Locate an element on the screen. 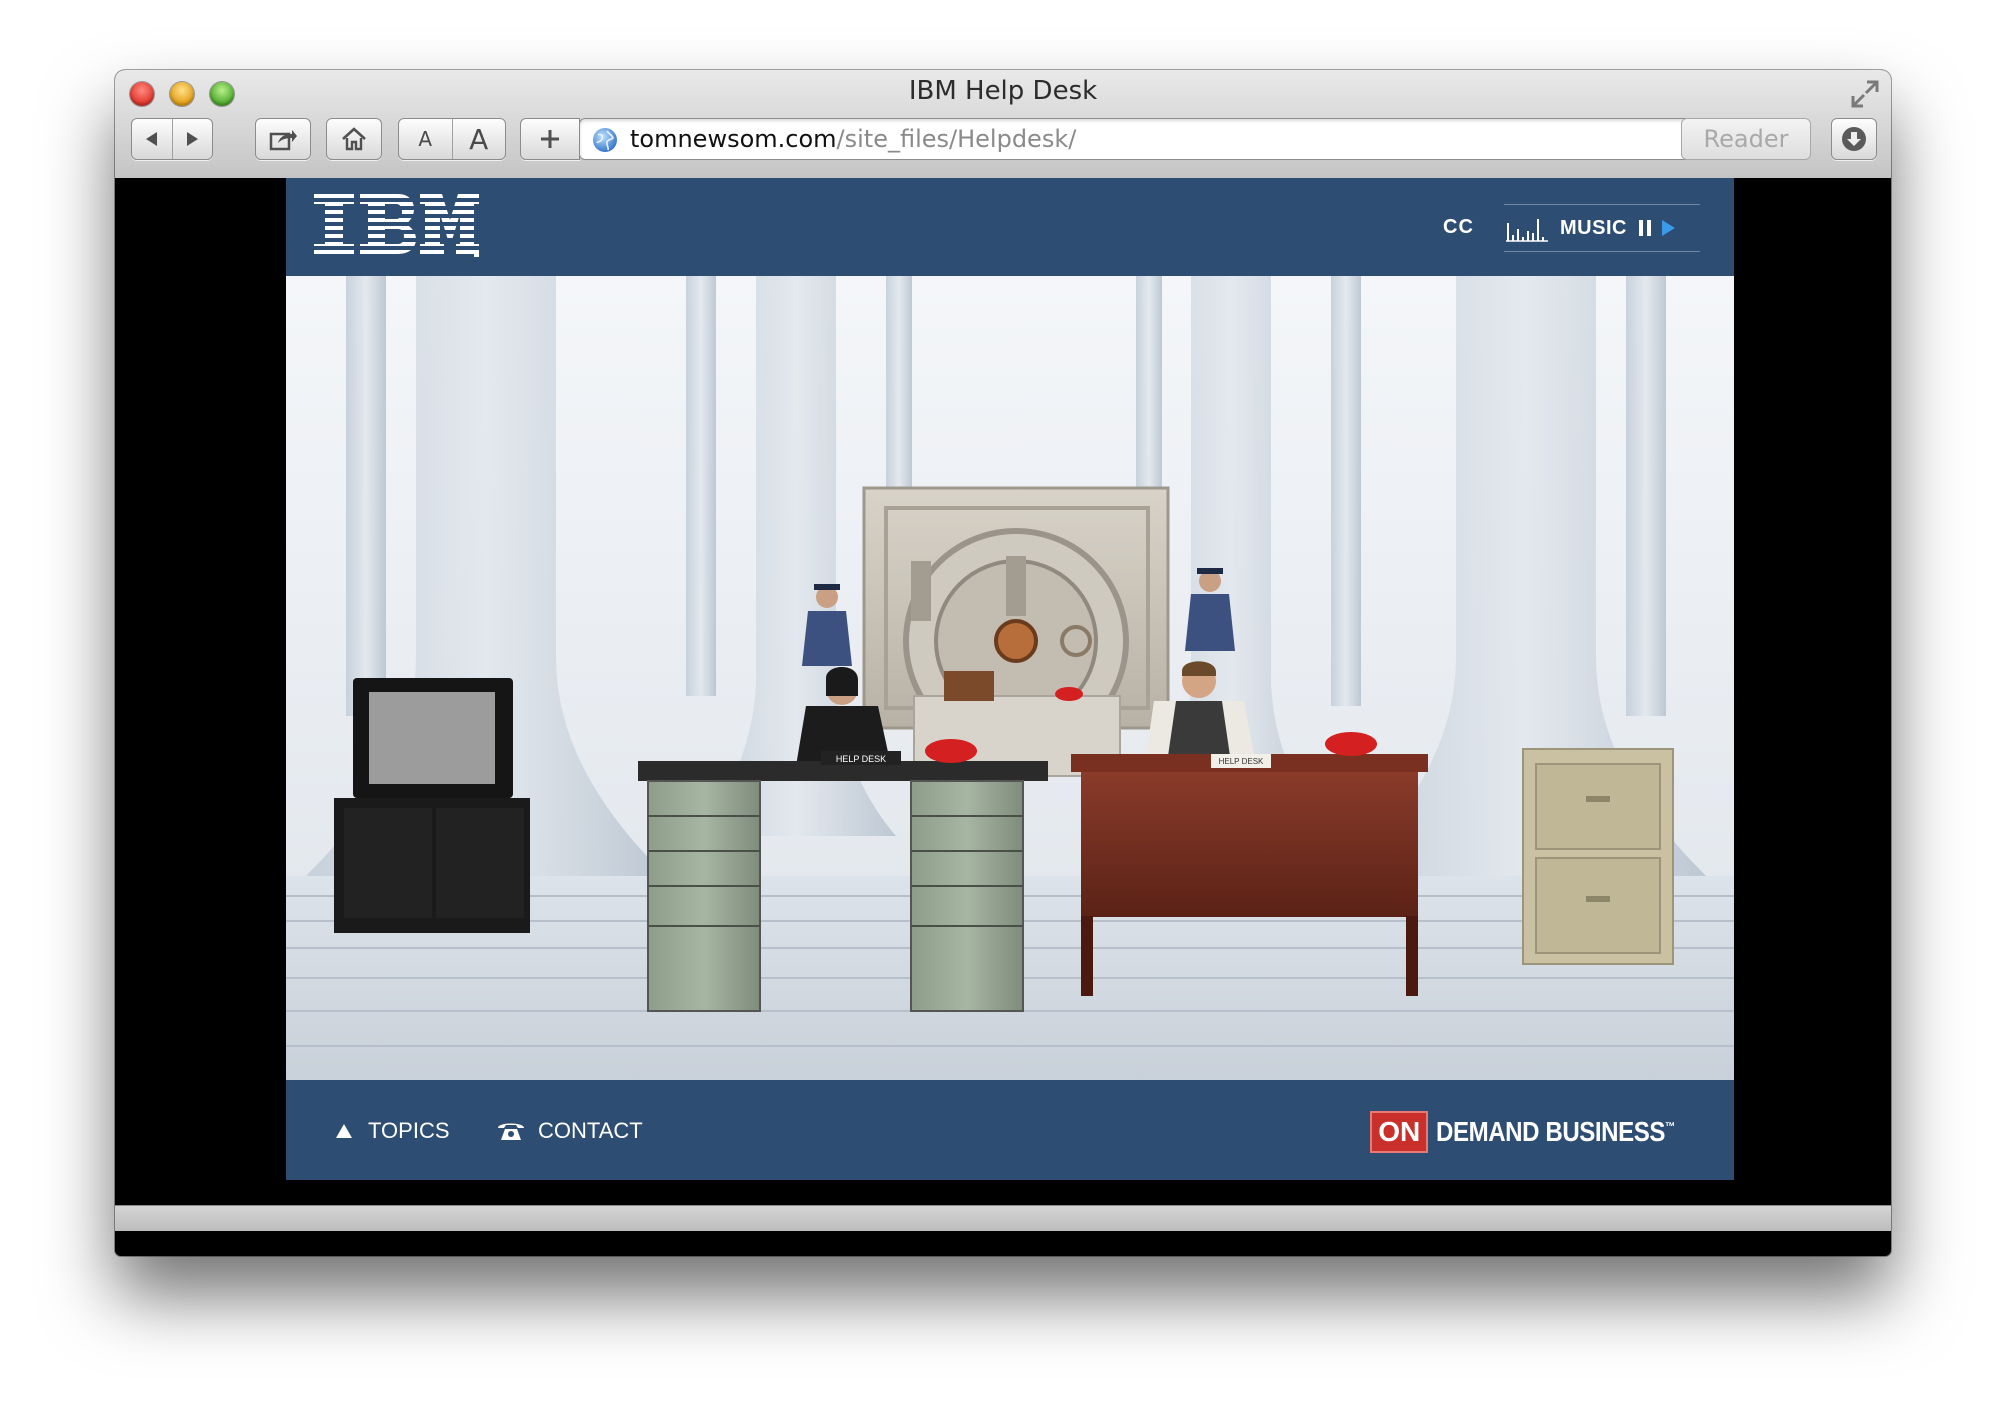 The height and width of the screenshot is (1412, 2000). text-size-buttons: A A is located at coordinates (452, 139).